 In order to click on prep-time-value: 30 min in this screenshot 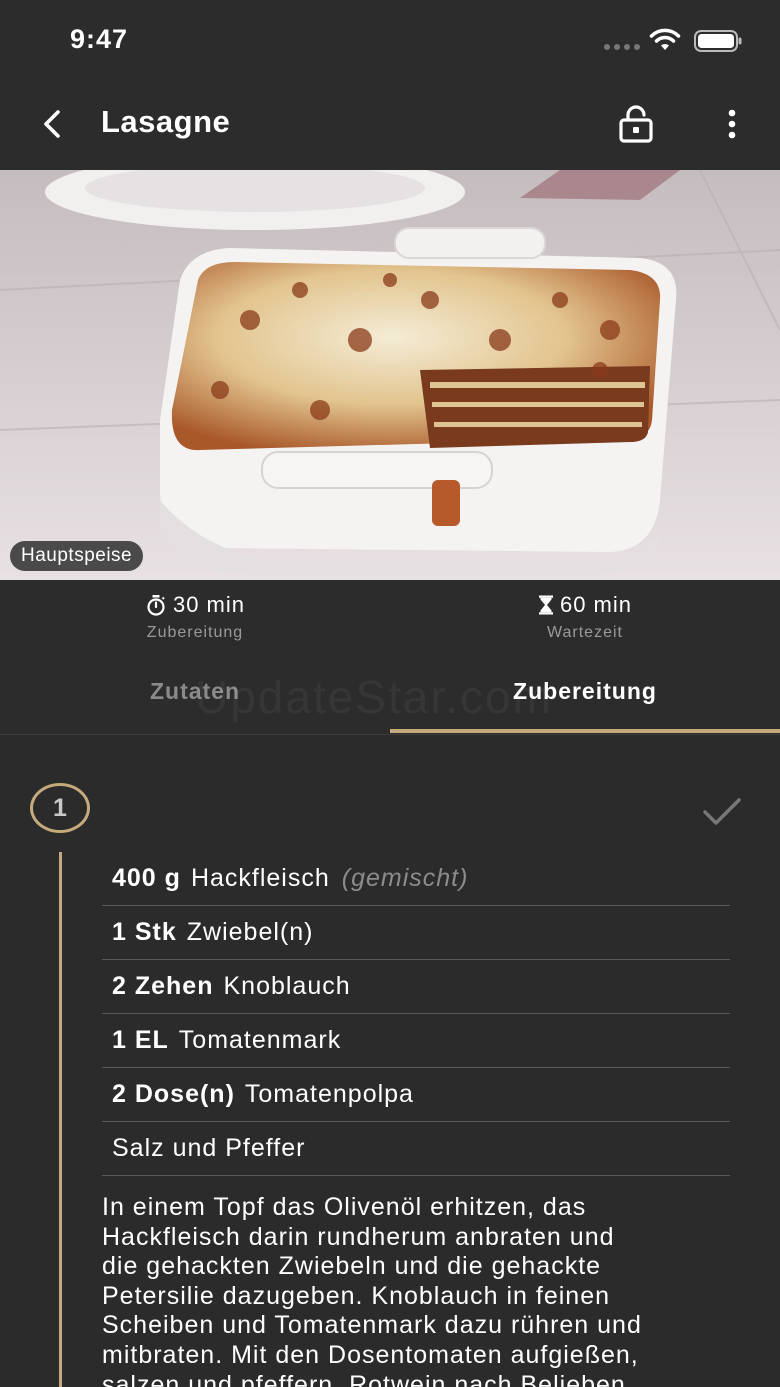, I will do `click(209, 604)`.